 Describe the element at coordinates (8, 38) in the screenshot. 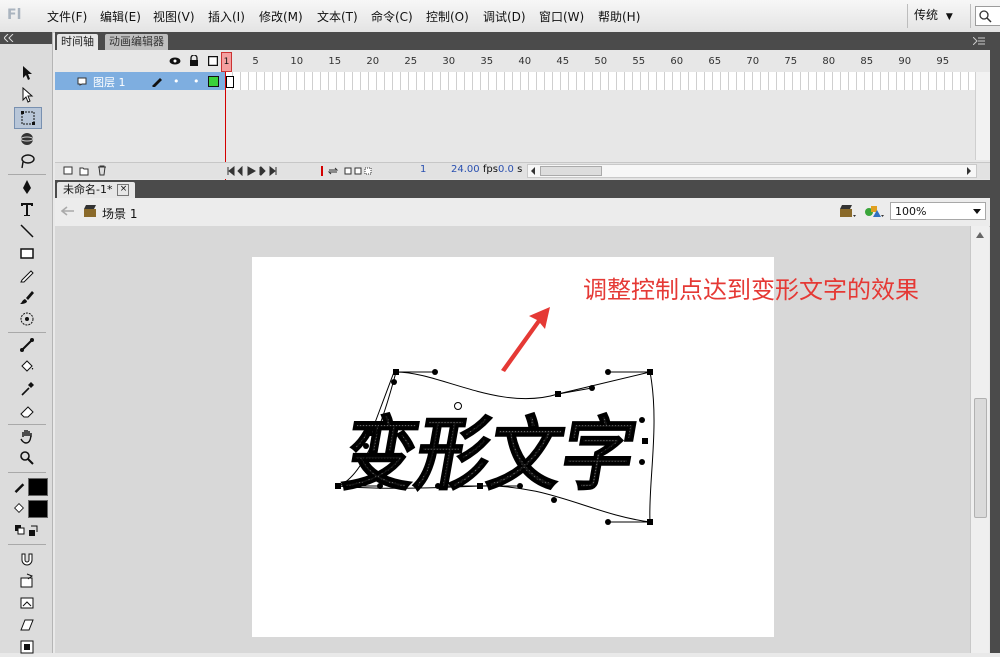

I see `collapse-icon` at that location.